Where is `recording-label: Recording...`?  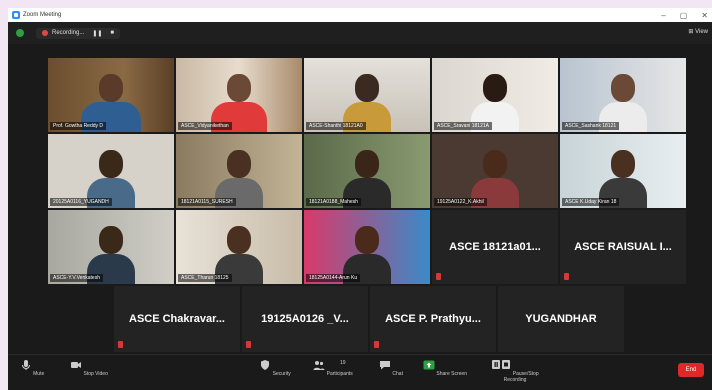
recording-label: Recording... is located at coordinates (68, 33).